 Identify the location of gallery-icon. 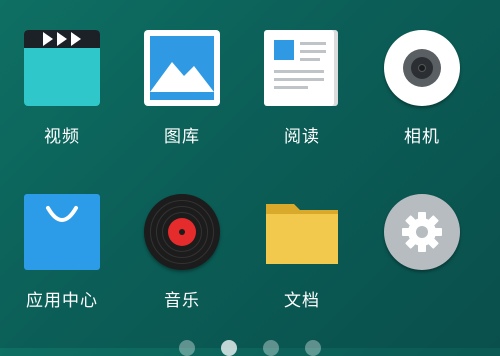
(182, 68).